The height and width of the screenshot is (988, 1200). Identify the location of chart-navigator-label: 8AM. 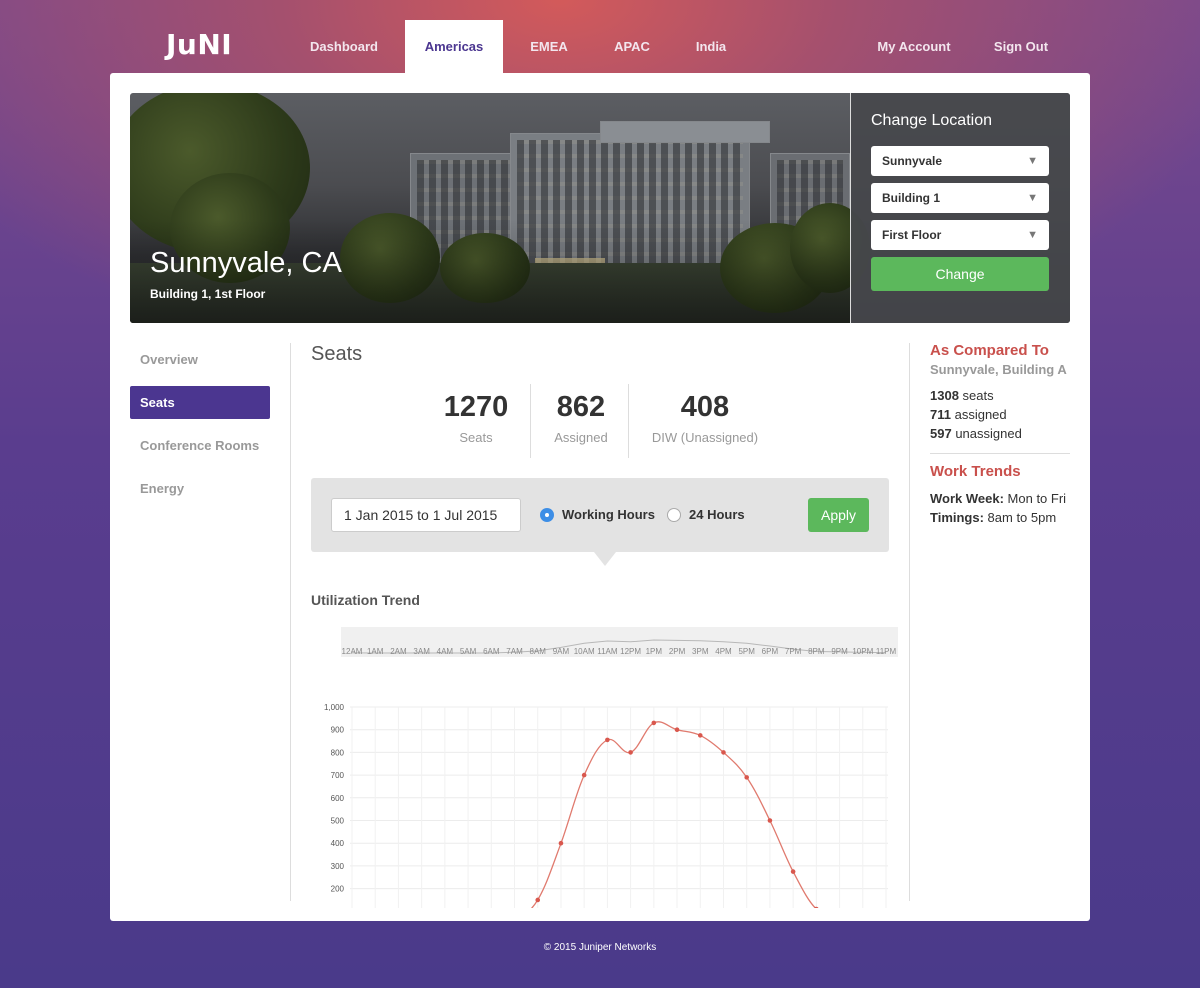
(538, 651).